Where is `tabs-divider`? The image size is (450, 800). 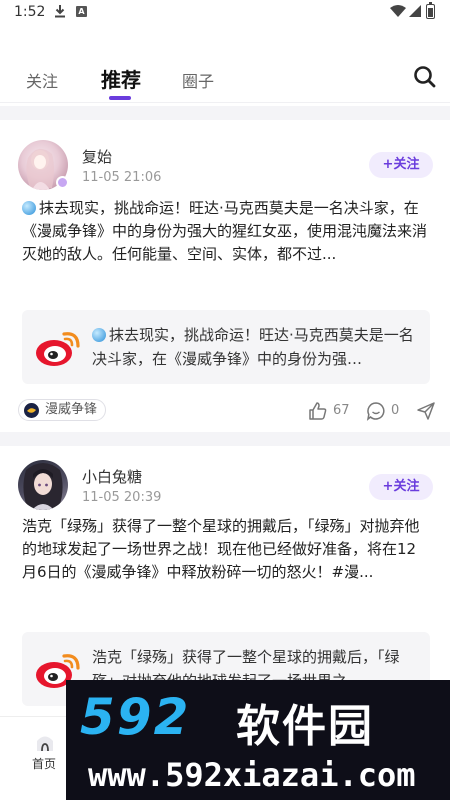
tabs-divider is located at coordinates (225, 102).